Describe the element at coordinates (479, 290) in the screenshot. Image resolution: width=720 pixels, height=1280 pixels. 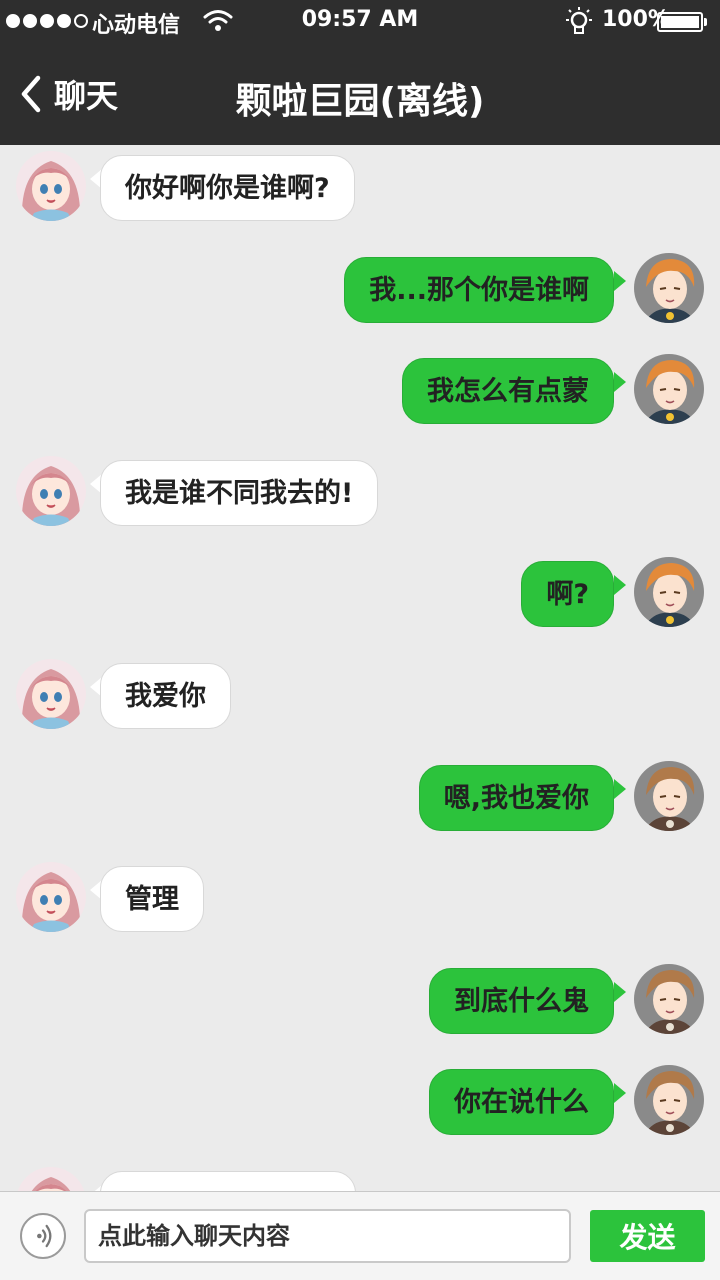
I see `message-bubble: 我...那个你是谁啊` at that location.